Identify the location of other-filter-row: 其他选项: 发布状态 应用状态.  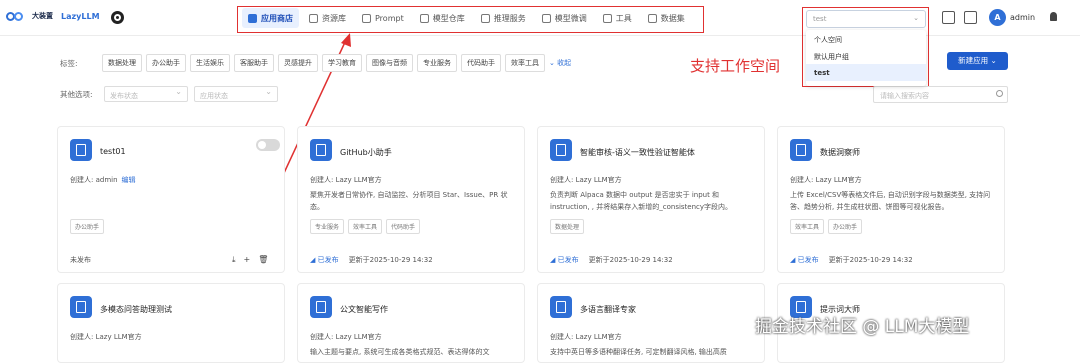
(169, 94).